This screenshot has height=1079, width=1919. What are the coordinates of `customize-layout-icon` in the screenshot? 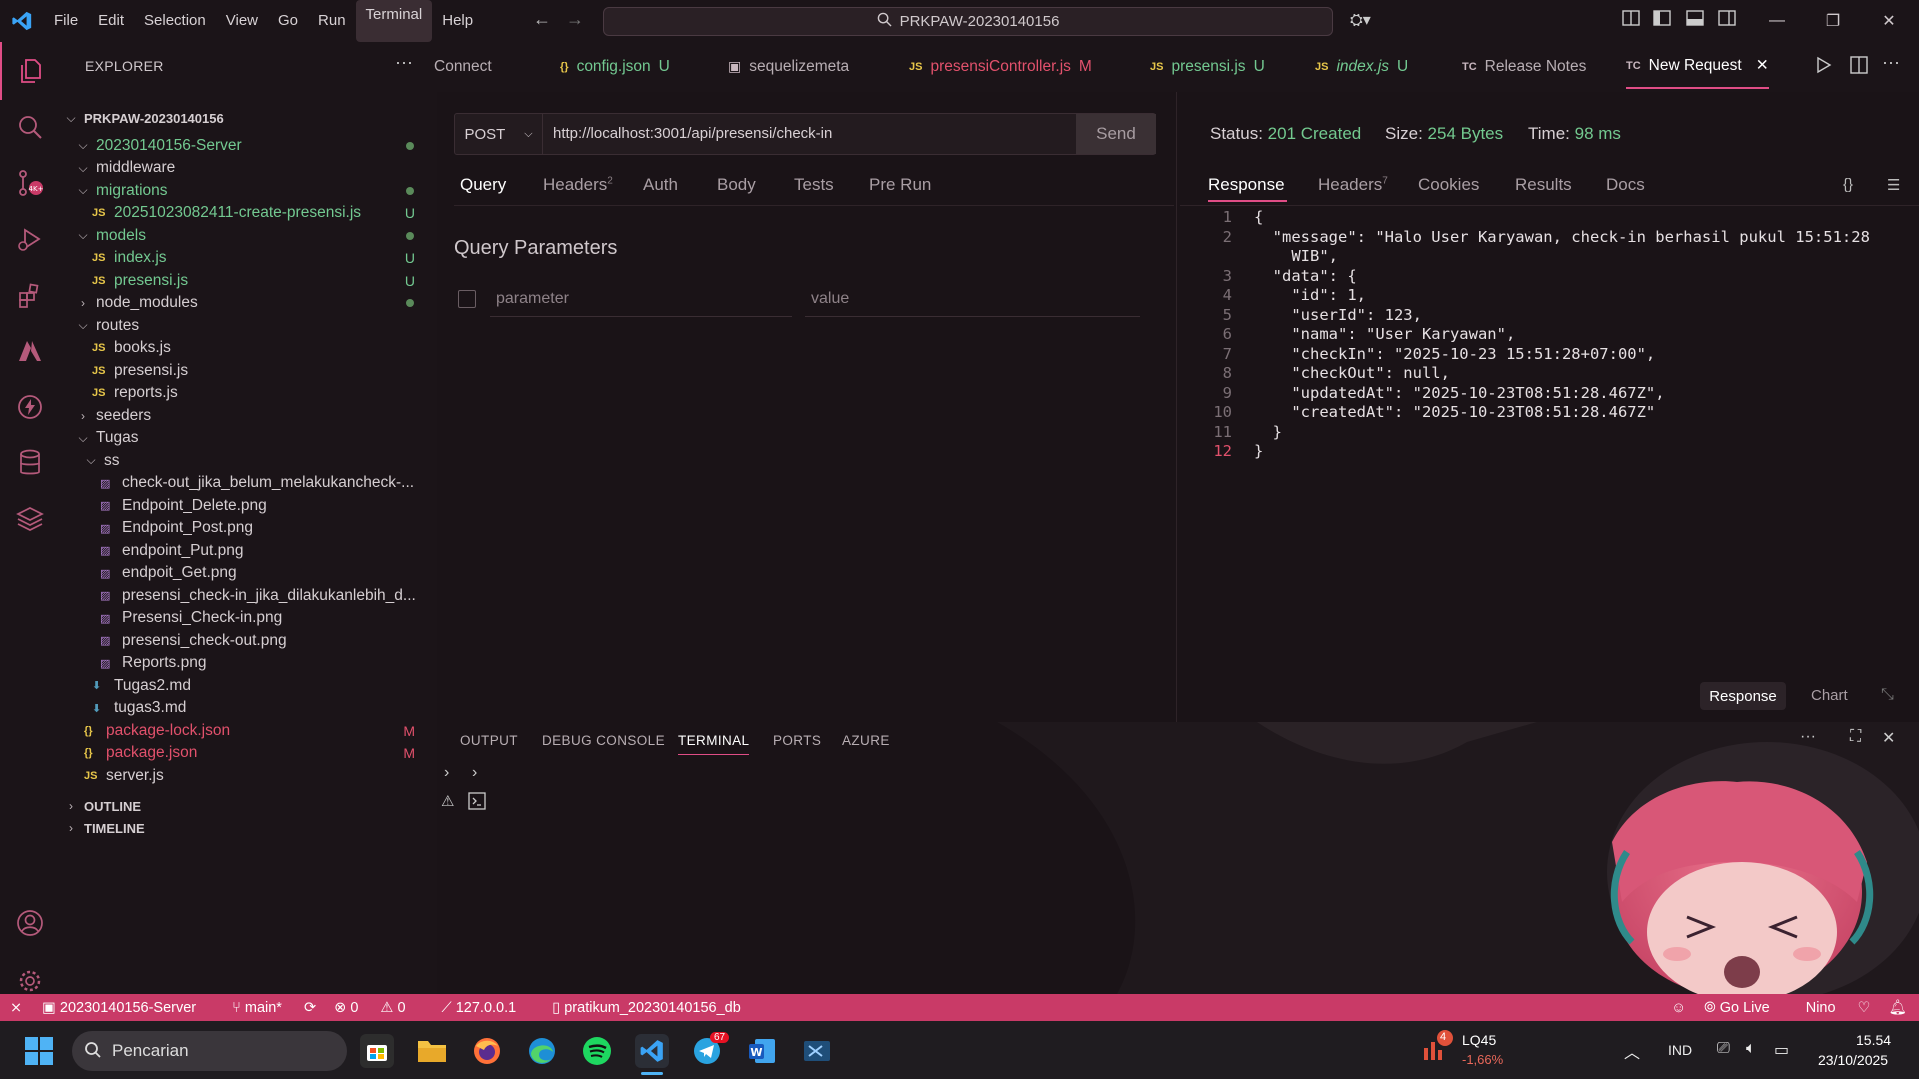 It's located at (1631, 19).